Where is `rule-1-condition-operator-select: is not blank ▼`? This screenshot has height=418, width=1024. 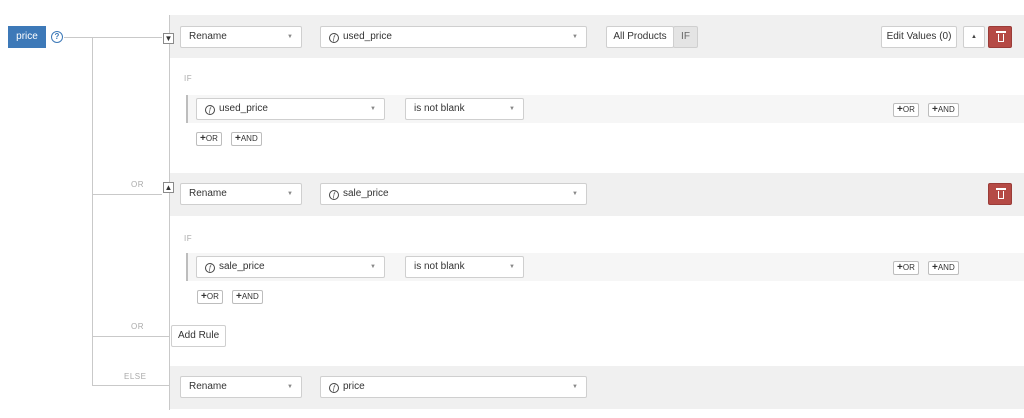 rule-1-condition-operator-select: is not blank ▼ is located at coordinates (464, 109).